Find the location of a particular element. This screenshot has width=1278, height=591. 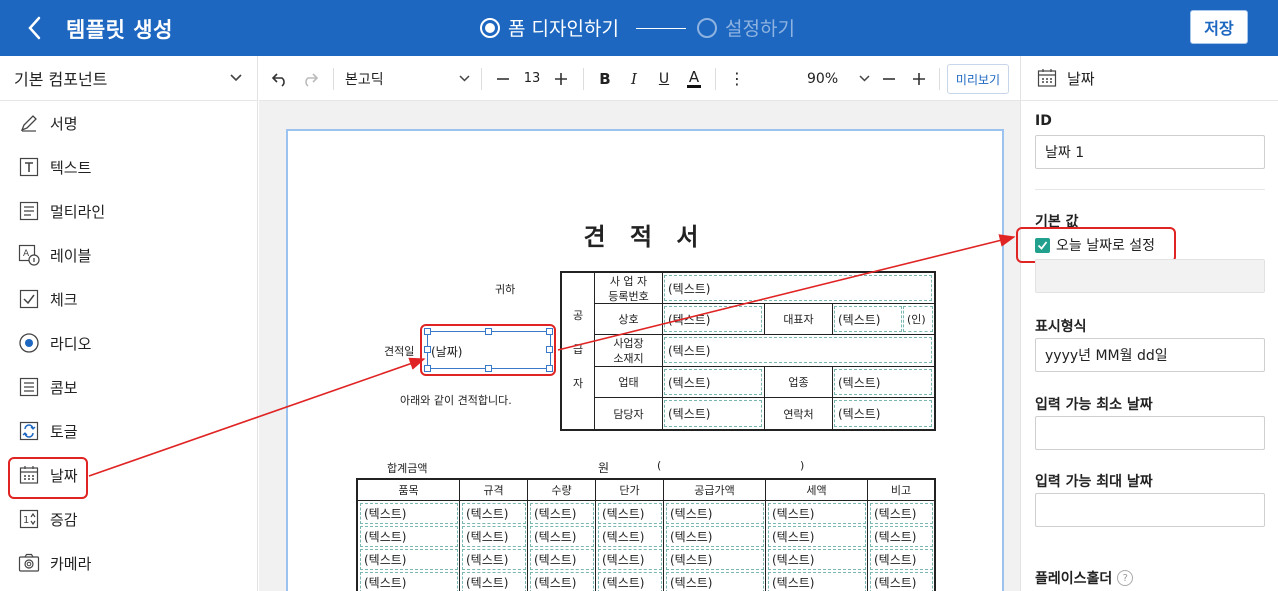

seal-field: (인) is located at coordinates (918, 319).